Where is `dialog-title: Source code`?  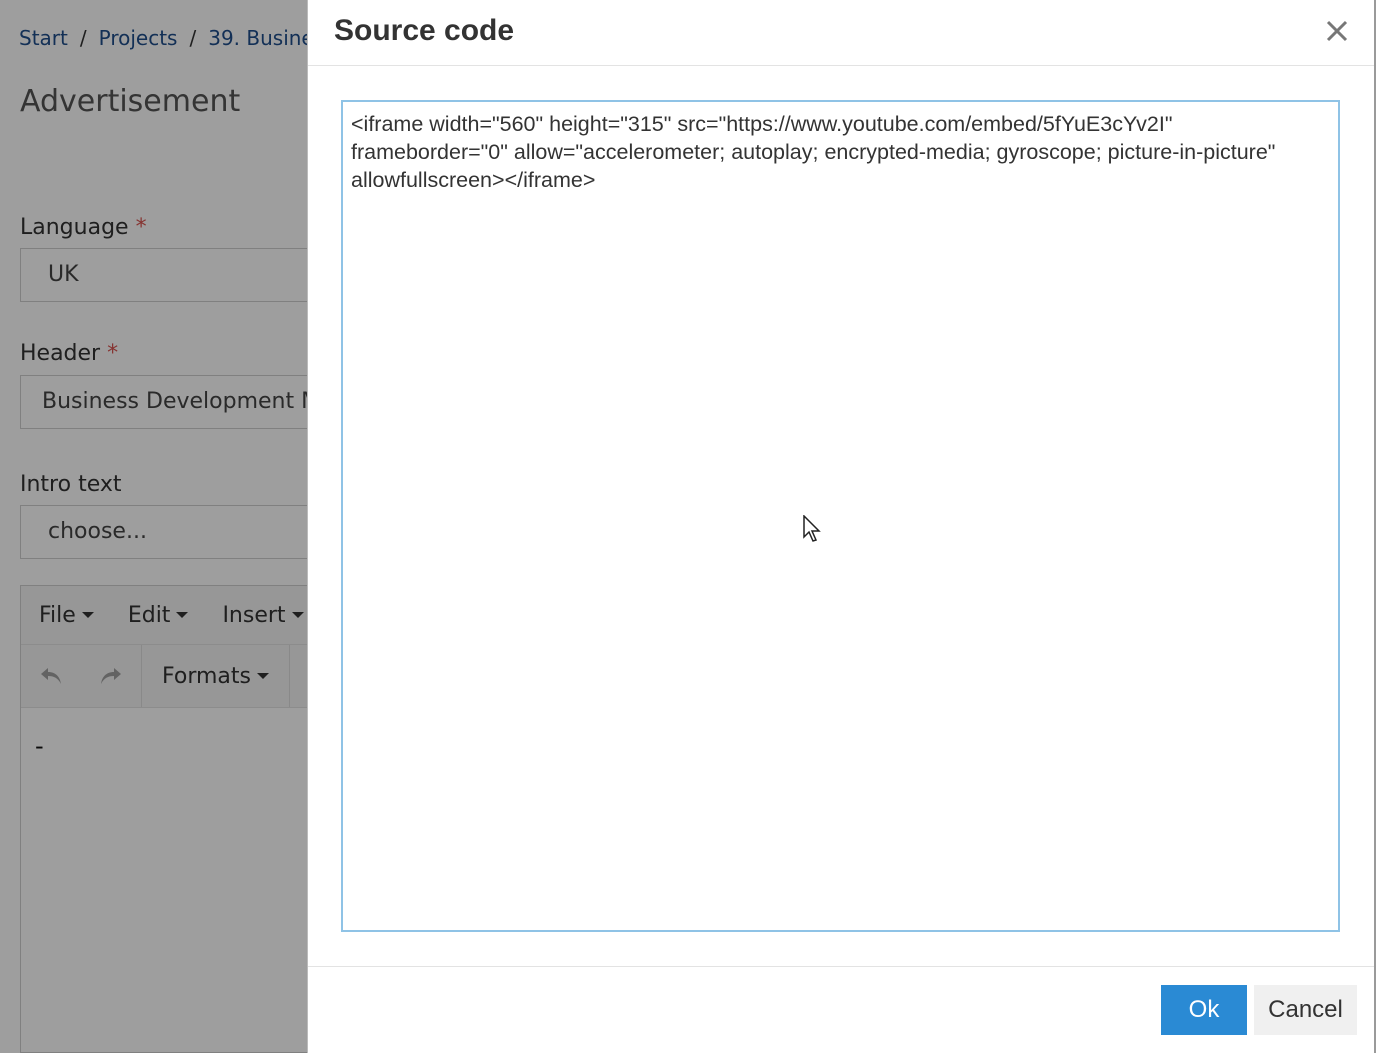
dialog-title: Source code is located at coordinates (424, 30).